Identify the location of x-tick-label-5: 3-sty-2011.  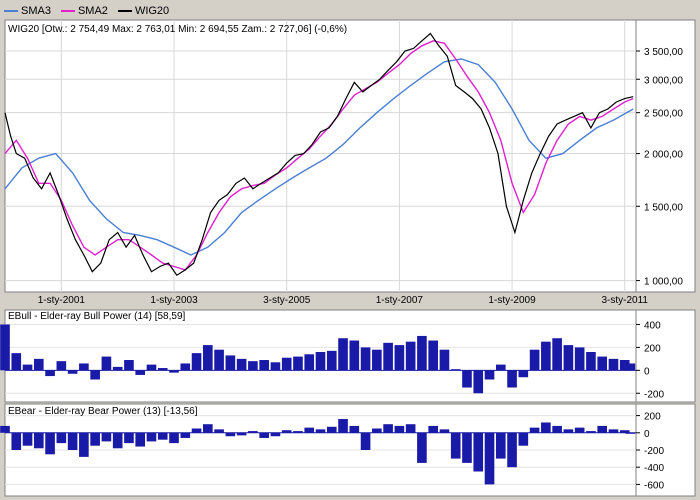
(624, 300).